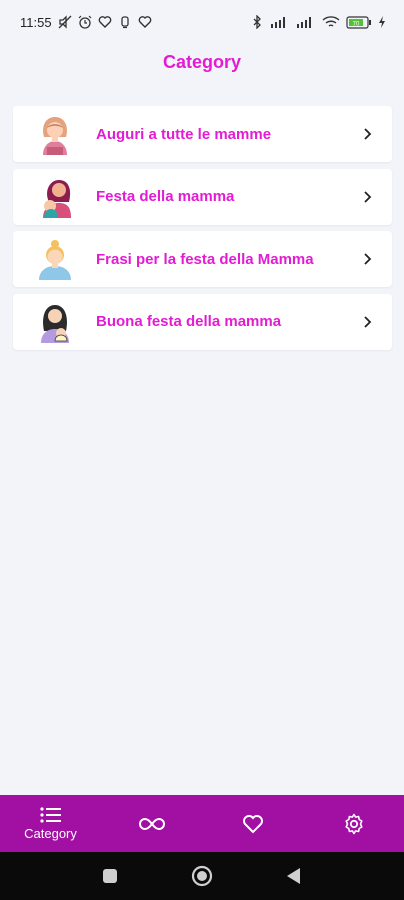 The width and height of the screenshot is (404, 900). What do you see at coordinates (184, 134) in the screenshot?
I see `category-label: Auguri a tutte le mamme` at bounding box center [184, 134].